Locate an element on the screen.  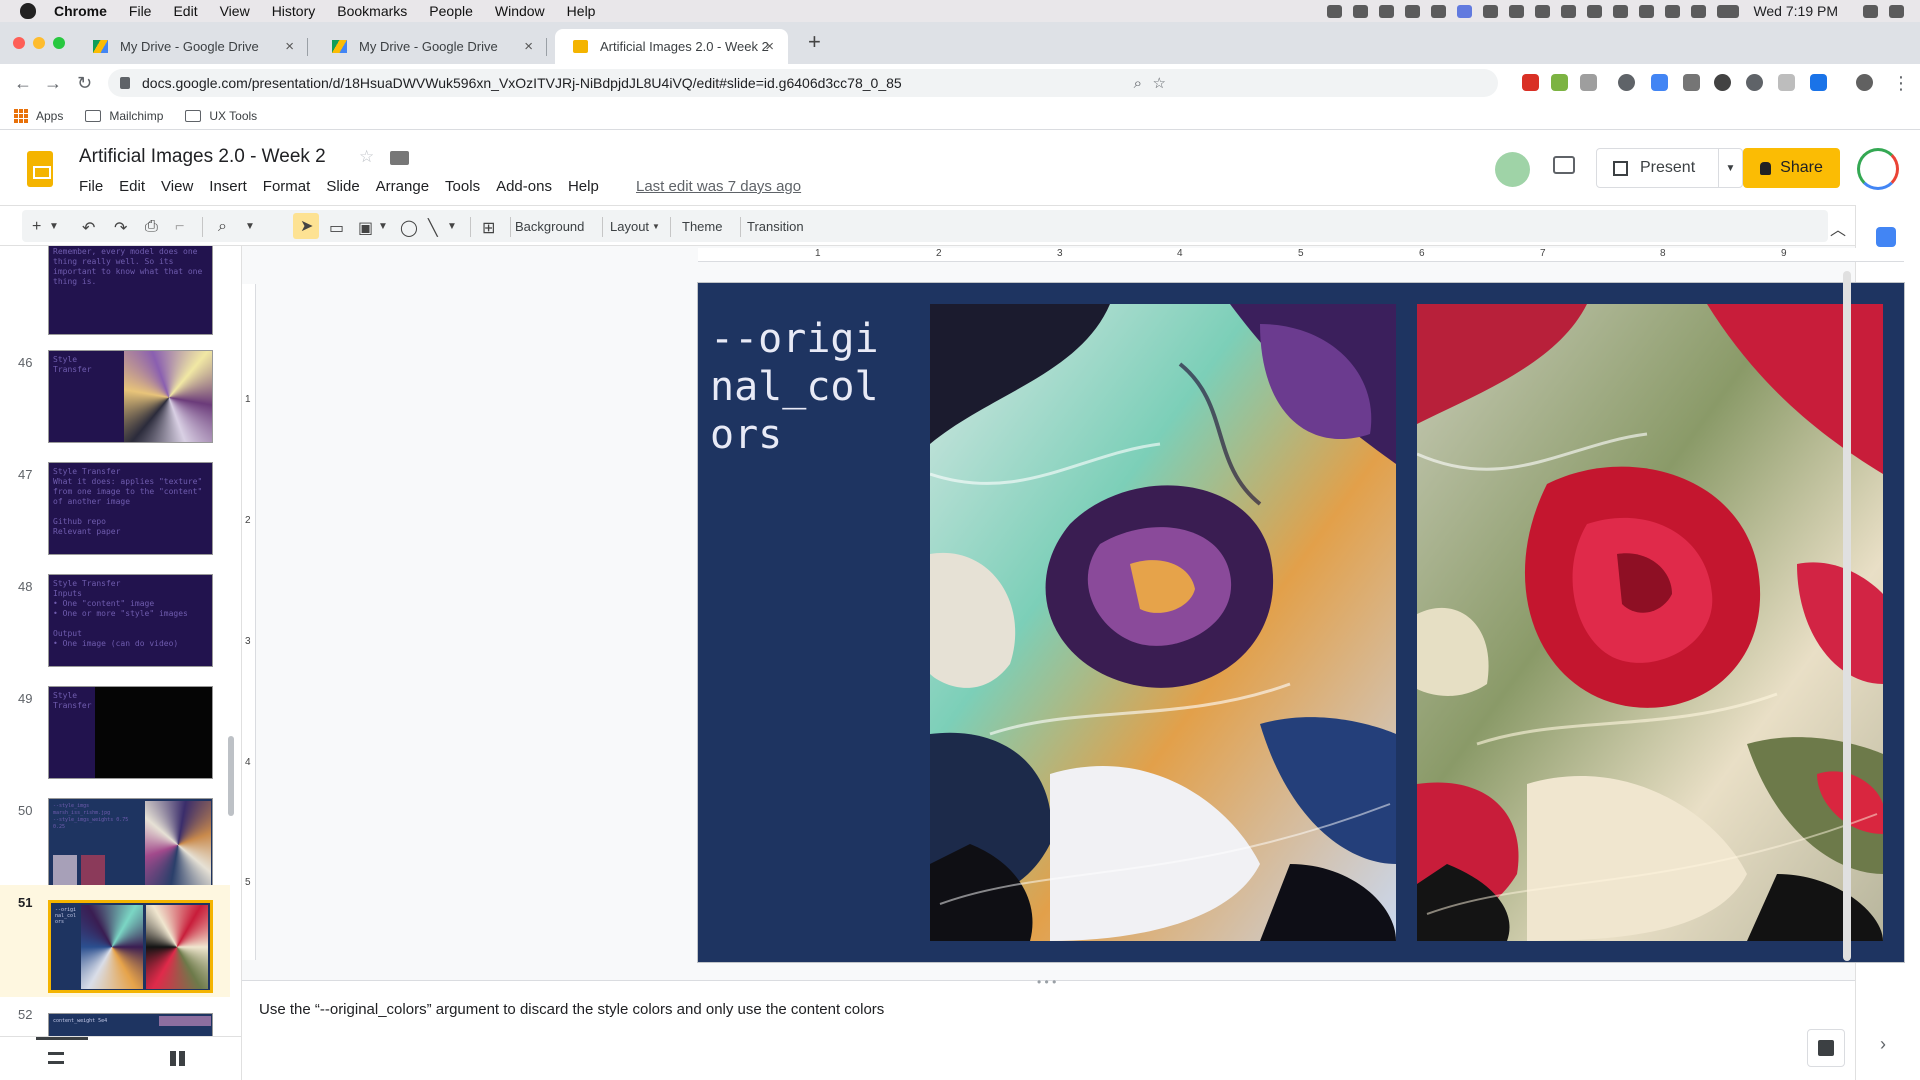
menu-slide: Slide is located at coordinates (342, 186).